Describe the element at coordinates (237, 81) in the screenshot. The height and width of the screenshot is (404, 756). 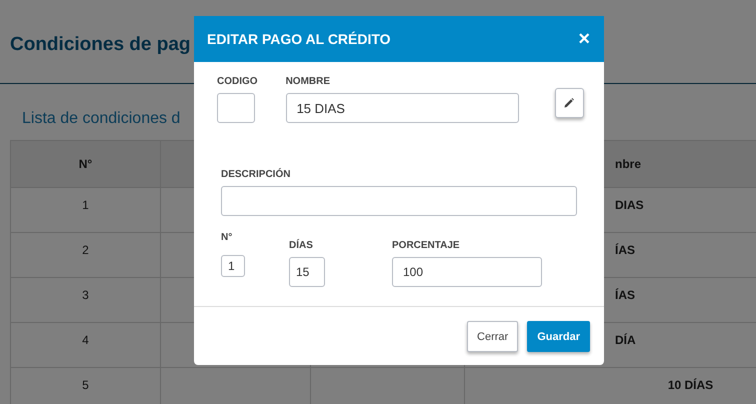
I see `field-label: CODIGO` at that location.